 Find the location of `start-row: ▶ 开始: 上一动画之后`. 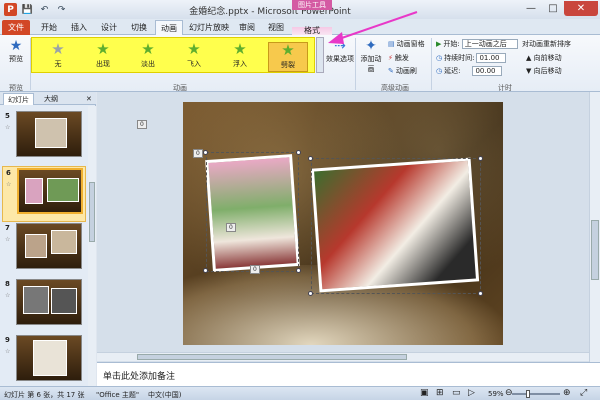

start-row: ▶ 开始: 上一动画之后 is located at coordinates (477, 44).